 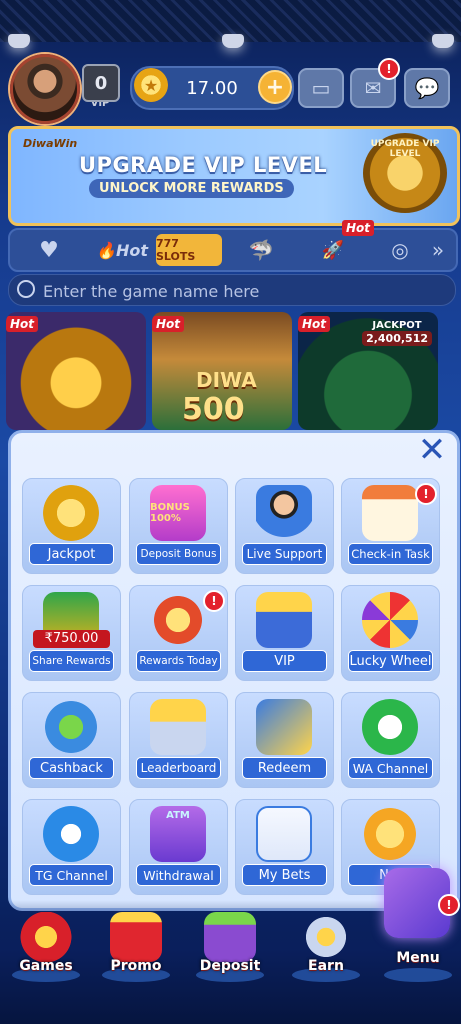 I want to click on menu-item-withdrawal: ATM Withdrawal, so click(x=178, y=847).